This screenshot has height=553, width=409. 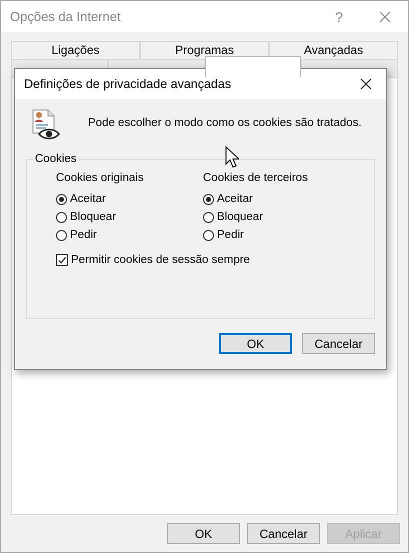 I want to click on checkbox: Permitir cookies de sessão sempre, so click(x=153, y=260).